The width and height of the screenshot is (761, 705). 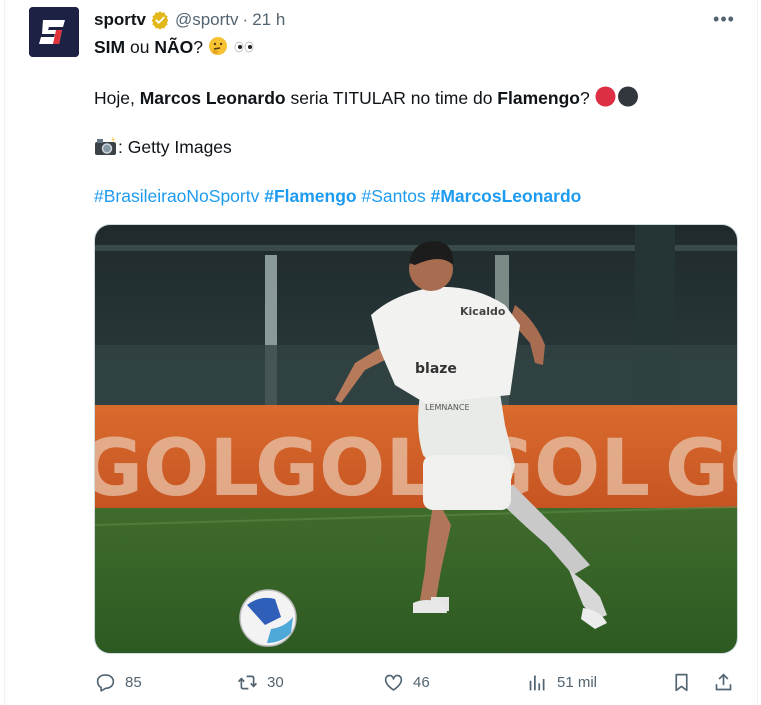 I want to click on bookmark-button, so click(x=681, y=682).